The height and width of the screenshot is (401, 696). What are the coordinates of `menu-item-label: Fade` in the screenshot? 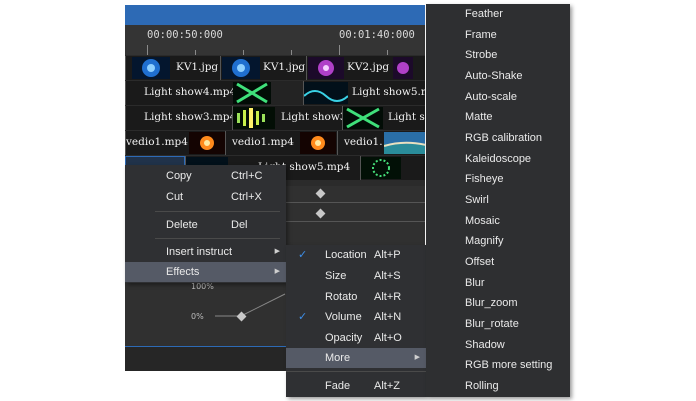 It's located at (338, 386).